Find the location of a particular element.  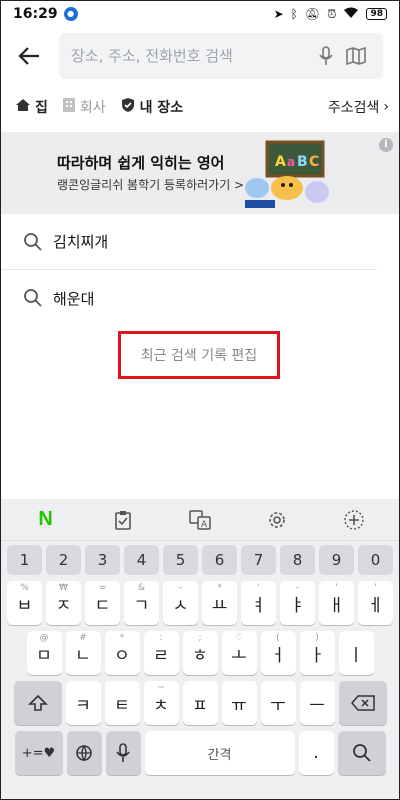

key-label: ㅜ is located at coordinates (278, 705).